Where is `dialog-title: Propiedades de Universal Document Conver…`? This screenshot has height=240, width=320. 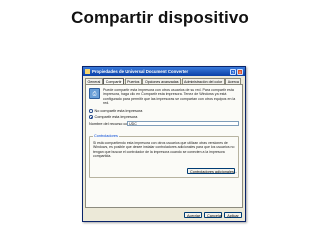
dialog-title: Propiedades de Universal Document Conver… is located at coordinates (140, 71).